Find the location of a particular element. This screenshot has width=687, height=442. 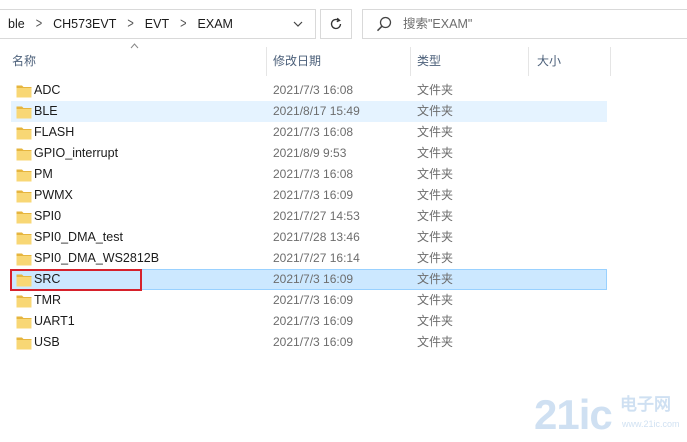

watermark-logo: 21ic 电子网 www.21ic.com is located at coordinates (609, 415).